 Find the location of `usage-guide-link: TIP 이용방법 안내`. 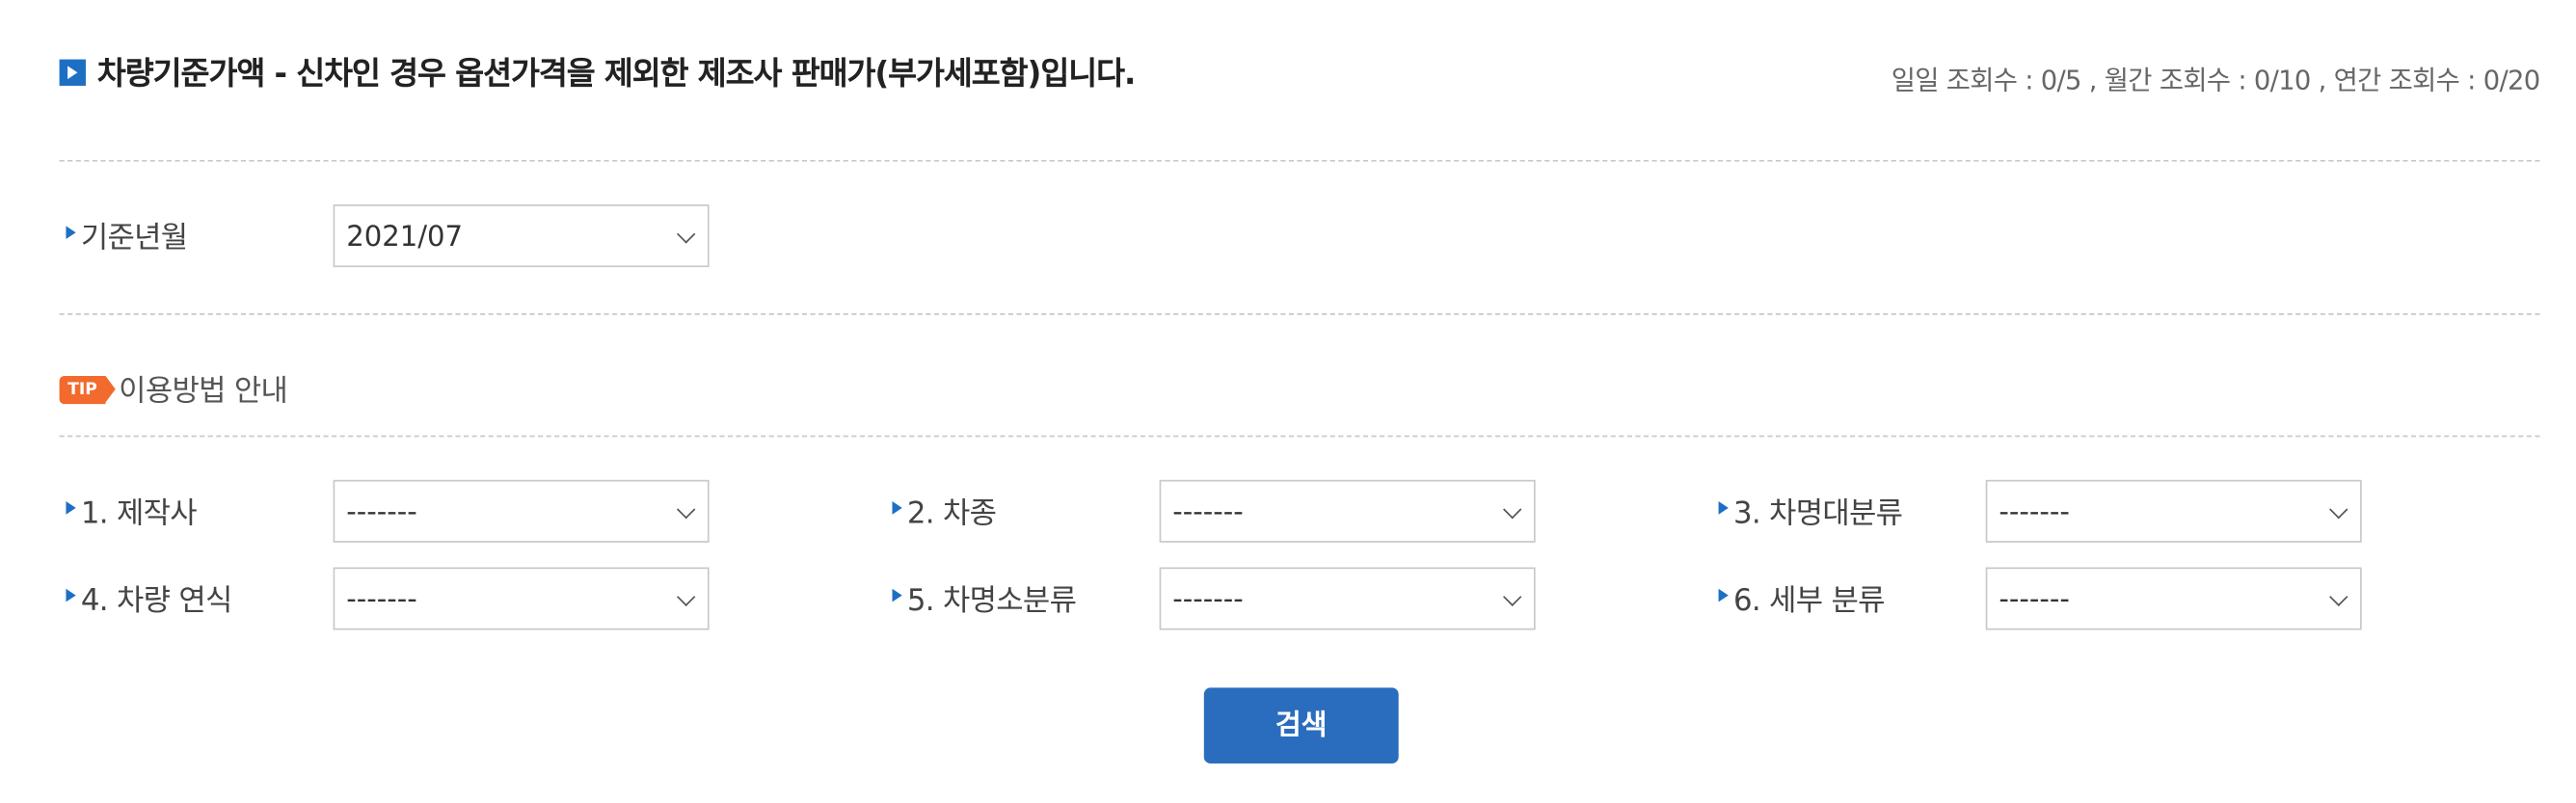

usage-guide-link: TIP 이용방법 안내 is located at coordinates (174, 388).